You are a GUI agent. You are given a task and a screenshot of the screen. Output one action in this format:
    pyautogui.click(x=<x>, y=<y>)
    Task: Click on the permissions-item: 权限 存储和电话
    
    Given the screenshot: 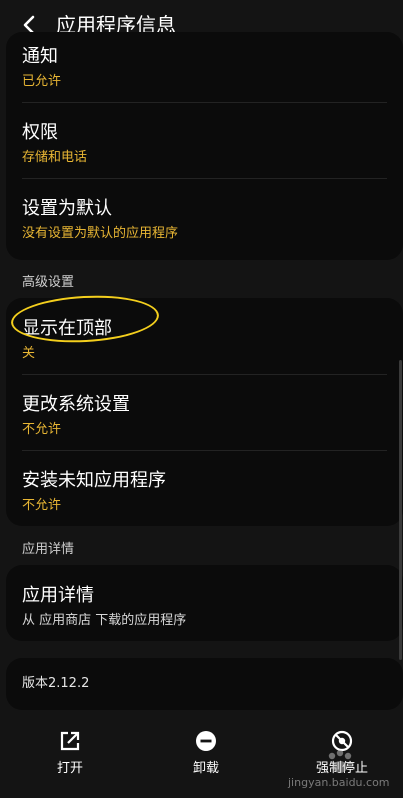 What is the action you would take?
    pyautogui.click(x=204, y=140)
    